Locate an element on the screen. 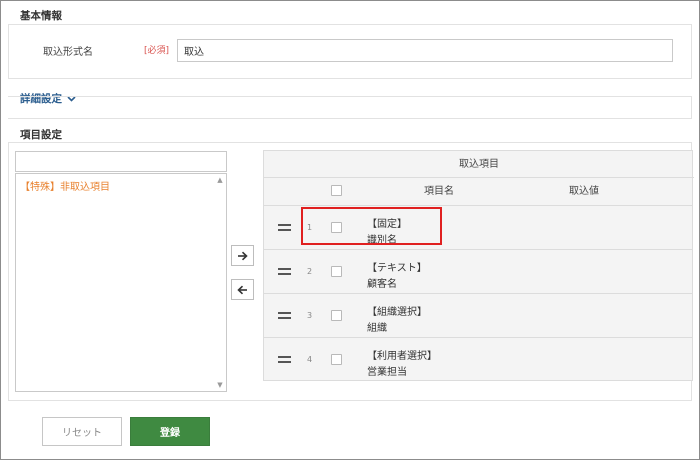 Image resolution: width=700 pixels, height=460 pixels. table-row: 3 【組織選択】 組織 is located at coordinates (478, 315).